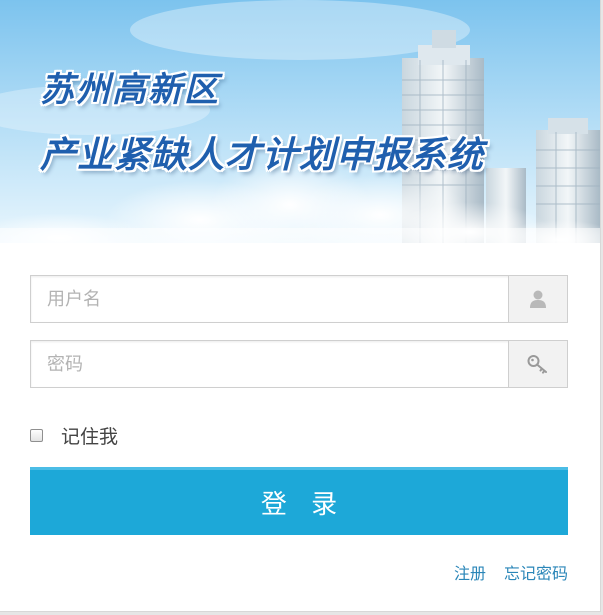 Image resolution: width=603 pixels, height=615 pixels. What do you see at coordinates (299, 501) in the screenshot?
I see `login-button: 登 录` at bounding box center [299, 501].